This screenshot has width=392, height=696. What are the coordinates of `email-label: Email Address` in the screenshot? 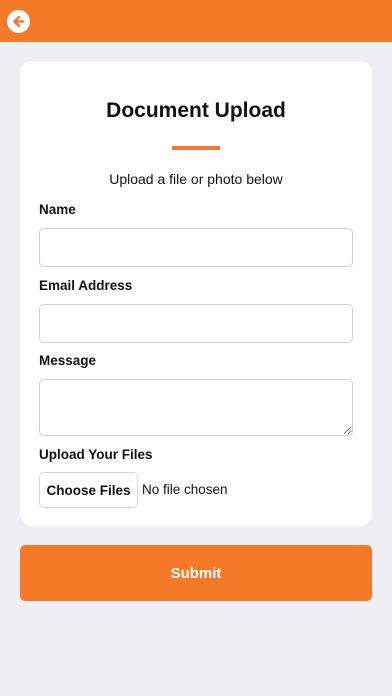 It's located at (86, 285).